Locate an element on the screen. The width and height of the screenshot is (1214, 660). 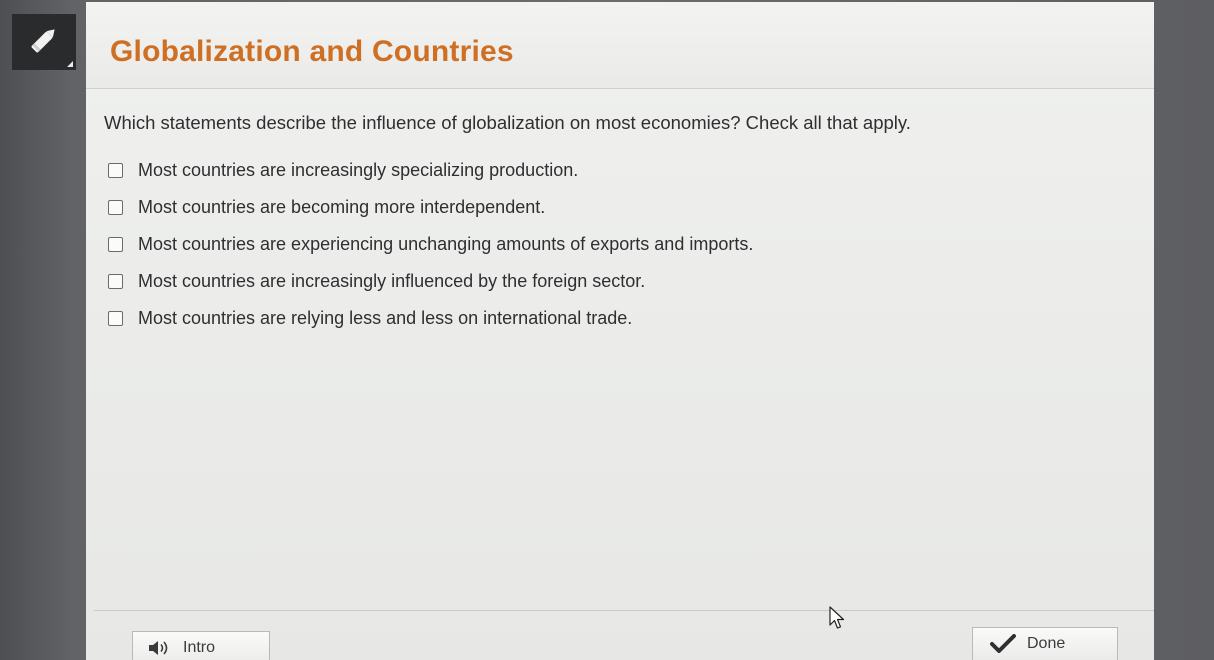
tool-badge is located at coordinates (44, 42).